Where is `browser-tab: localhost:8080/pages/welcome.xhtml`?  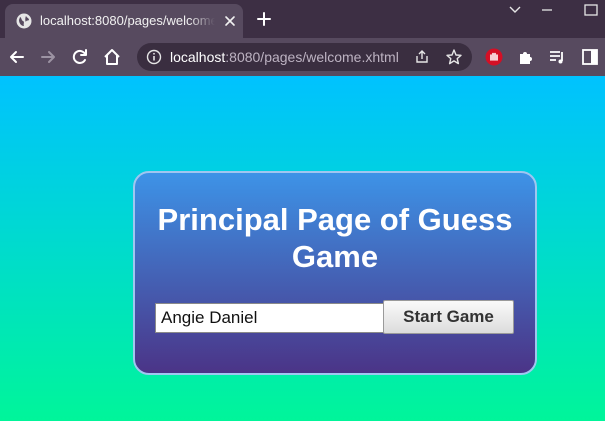 browser-tab: localhost:8080/pages/welcome.xhtml is located at coordinates (124, 21).